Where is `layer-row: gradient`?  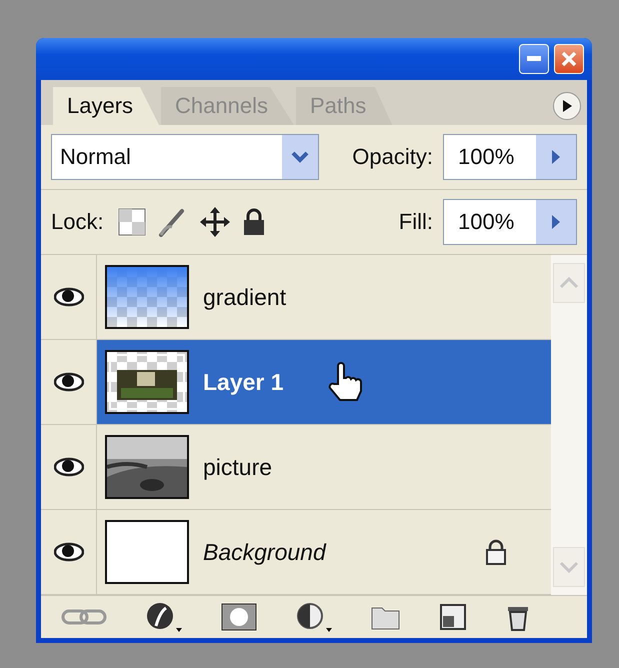
layer-row: gradient is located at coordinates (296, 297).